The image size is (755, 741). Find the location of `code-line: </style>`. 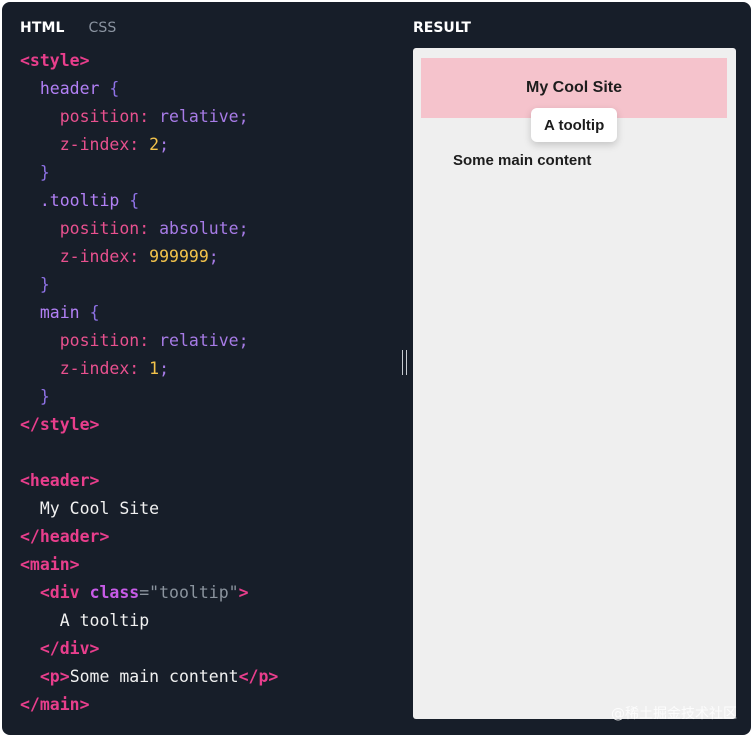

code-line: </style> is located at coordinates (149, 425).